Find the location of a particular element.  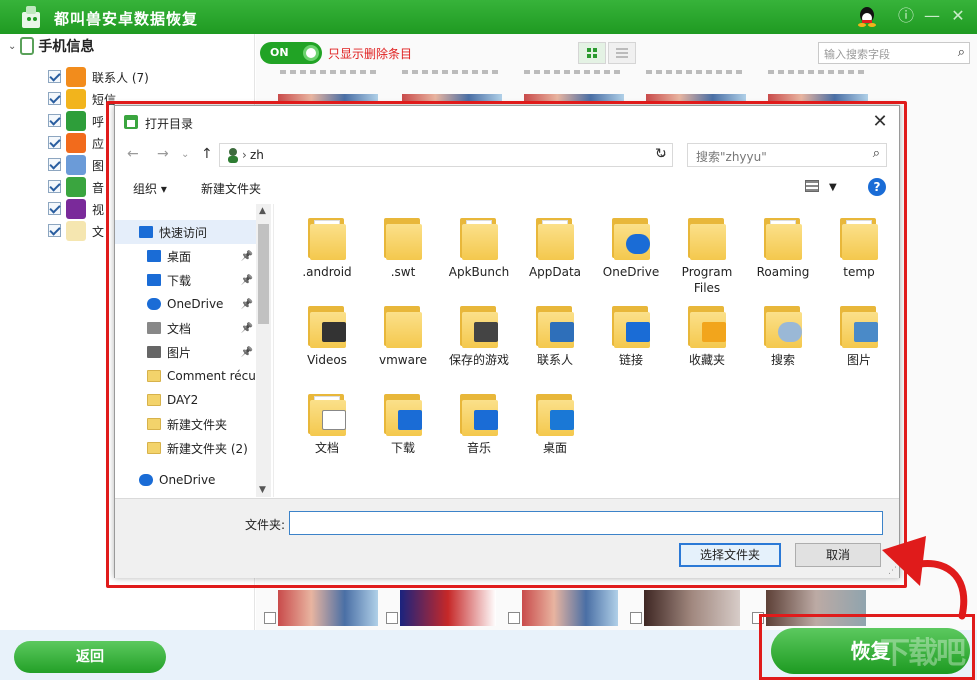

deleted-only-toggle: ON is located at coordinates (291, 53).